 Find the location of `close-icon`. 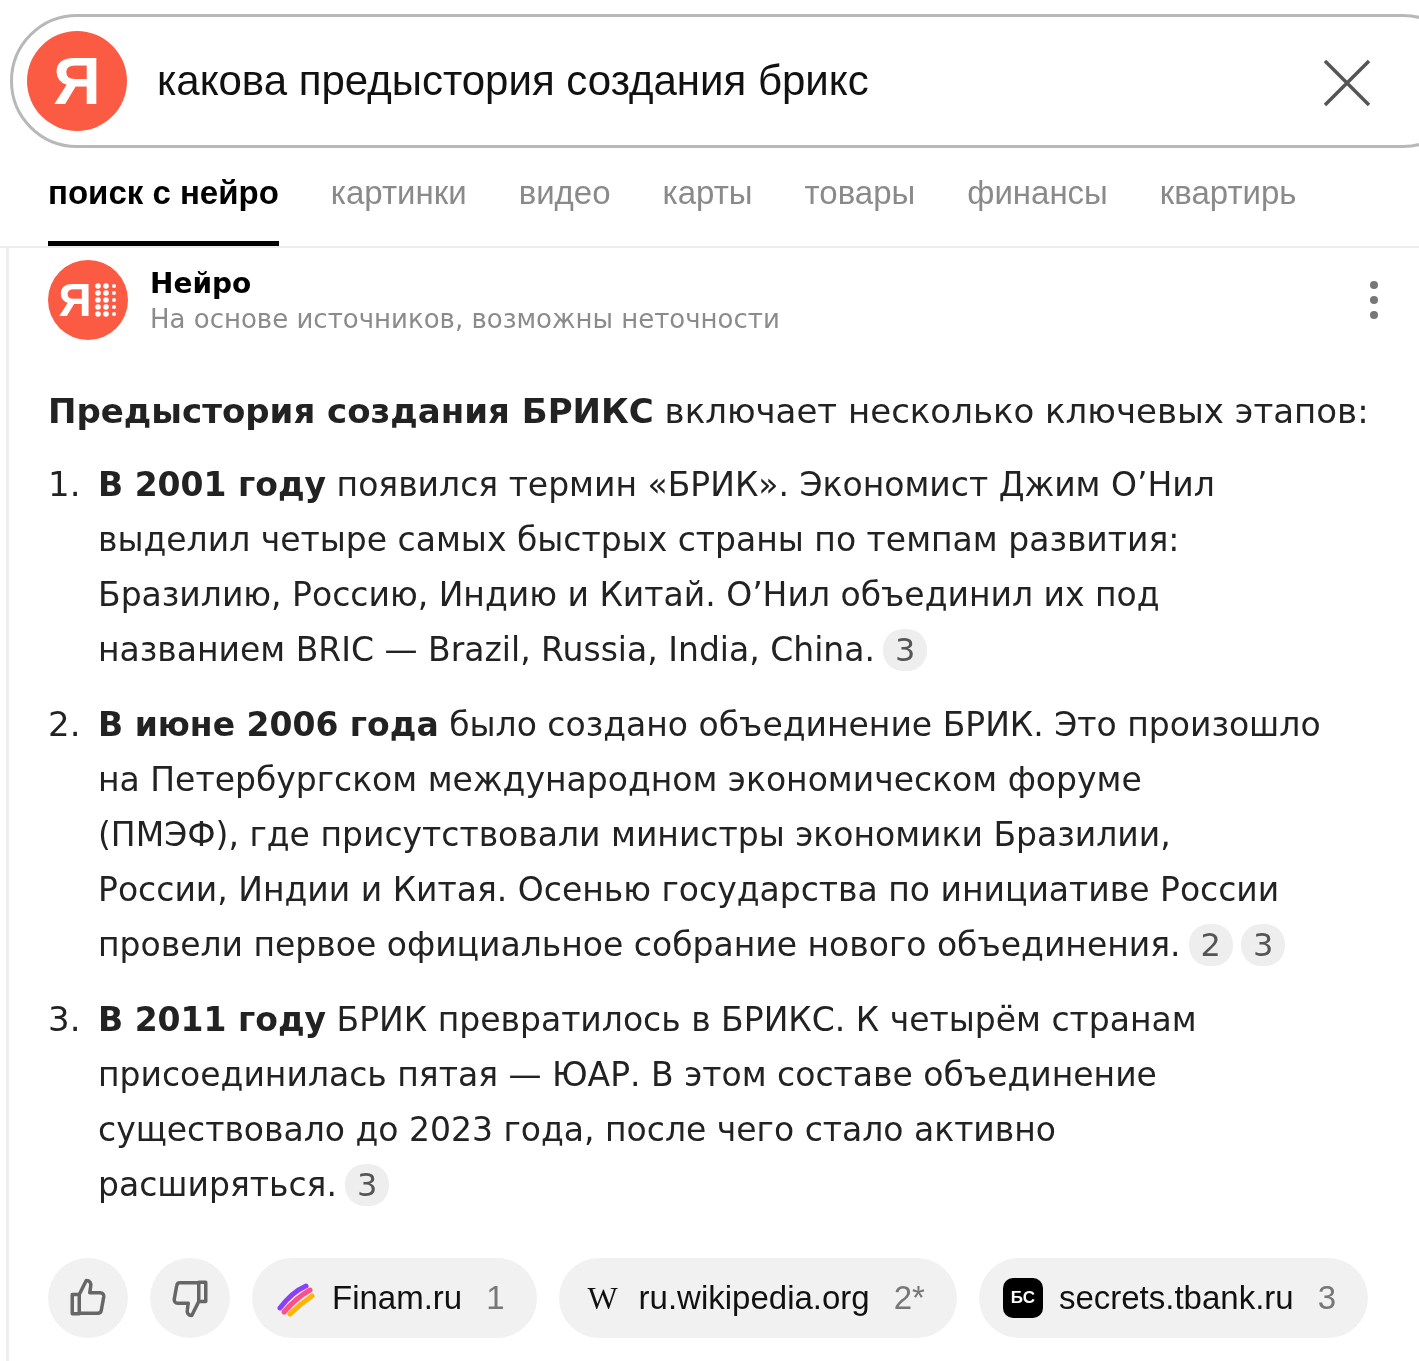

close-icon is located at coordinates (1347, 83).